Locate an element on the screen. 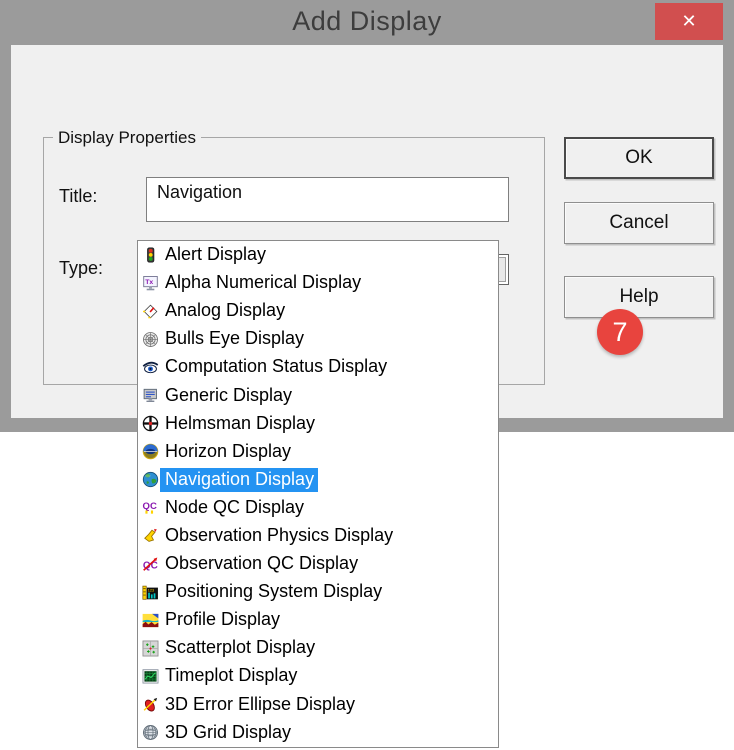 The image size is (734, 750). groupbox-label: Display Properties is located at coordinates (127, 138).